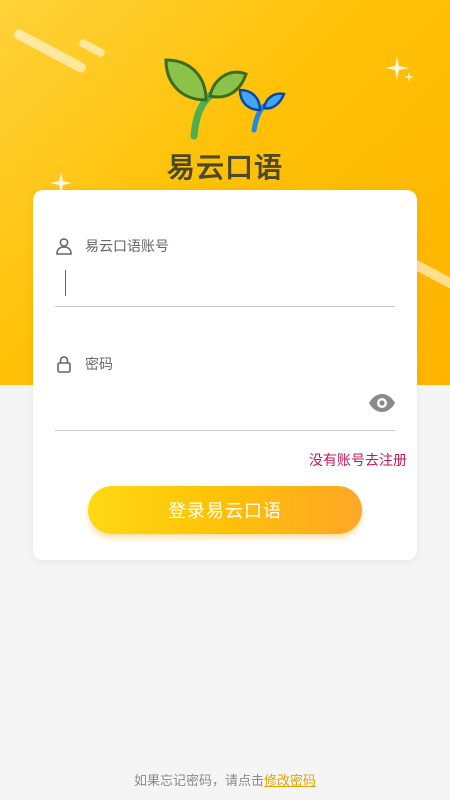  What do you see at coordinates (225, 510) in the screenshot?
I see `login-button: 登录易云口语` at bounding box center [225, 510].